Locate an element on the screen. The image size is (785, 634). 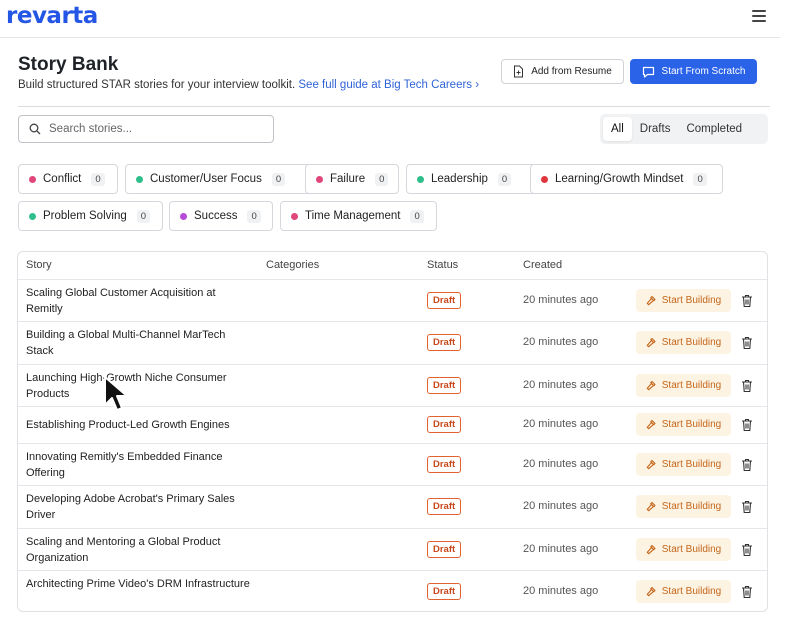
start-from-scratch-button: Start From Scratch is located at coordinates (693, 71).